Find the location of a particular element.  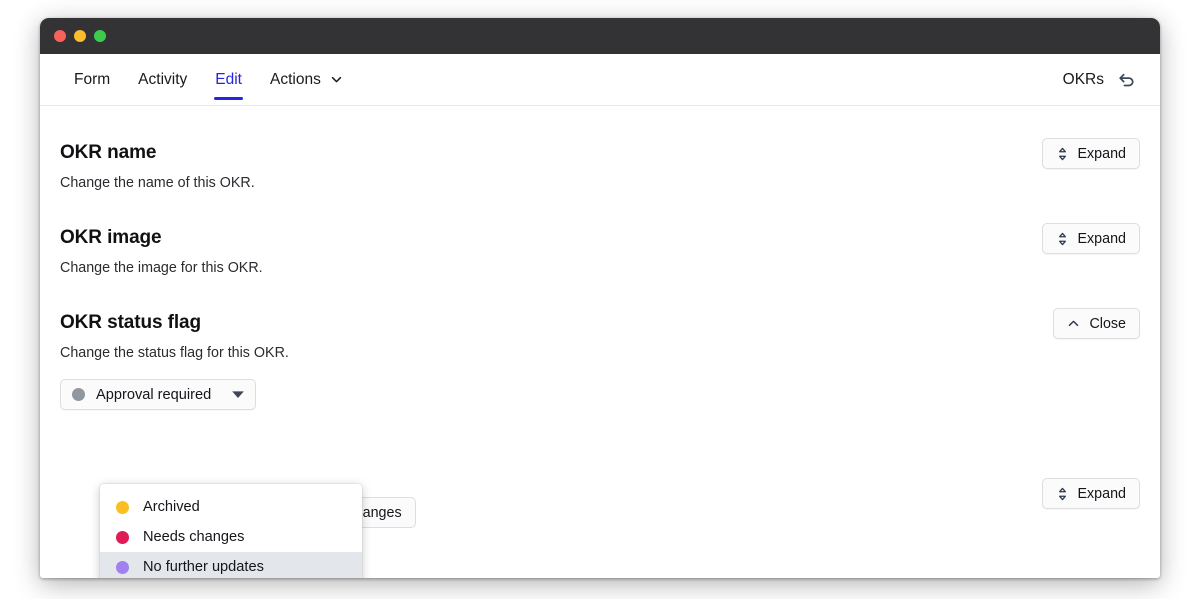

tab-form-label: Form is located at coordinates (92, 79).